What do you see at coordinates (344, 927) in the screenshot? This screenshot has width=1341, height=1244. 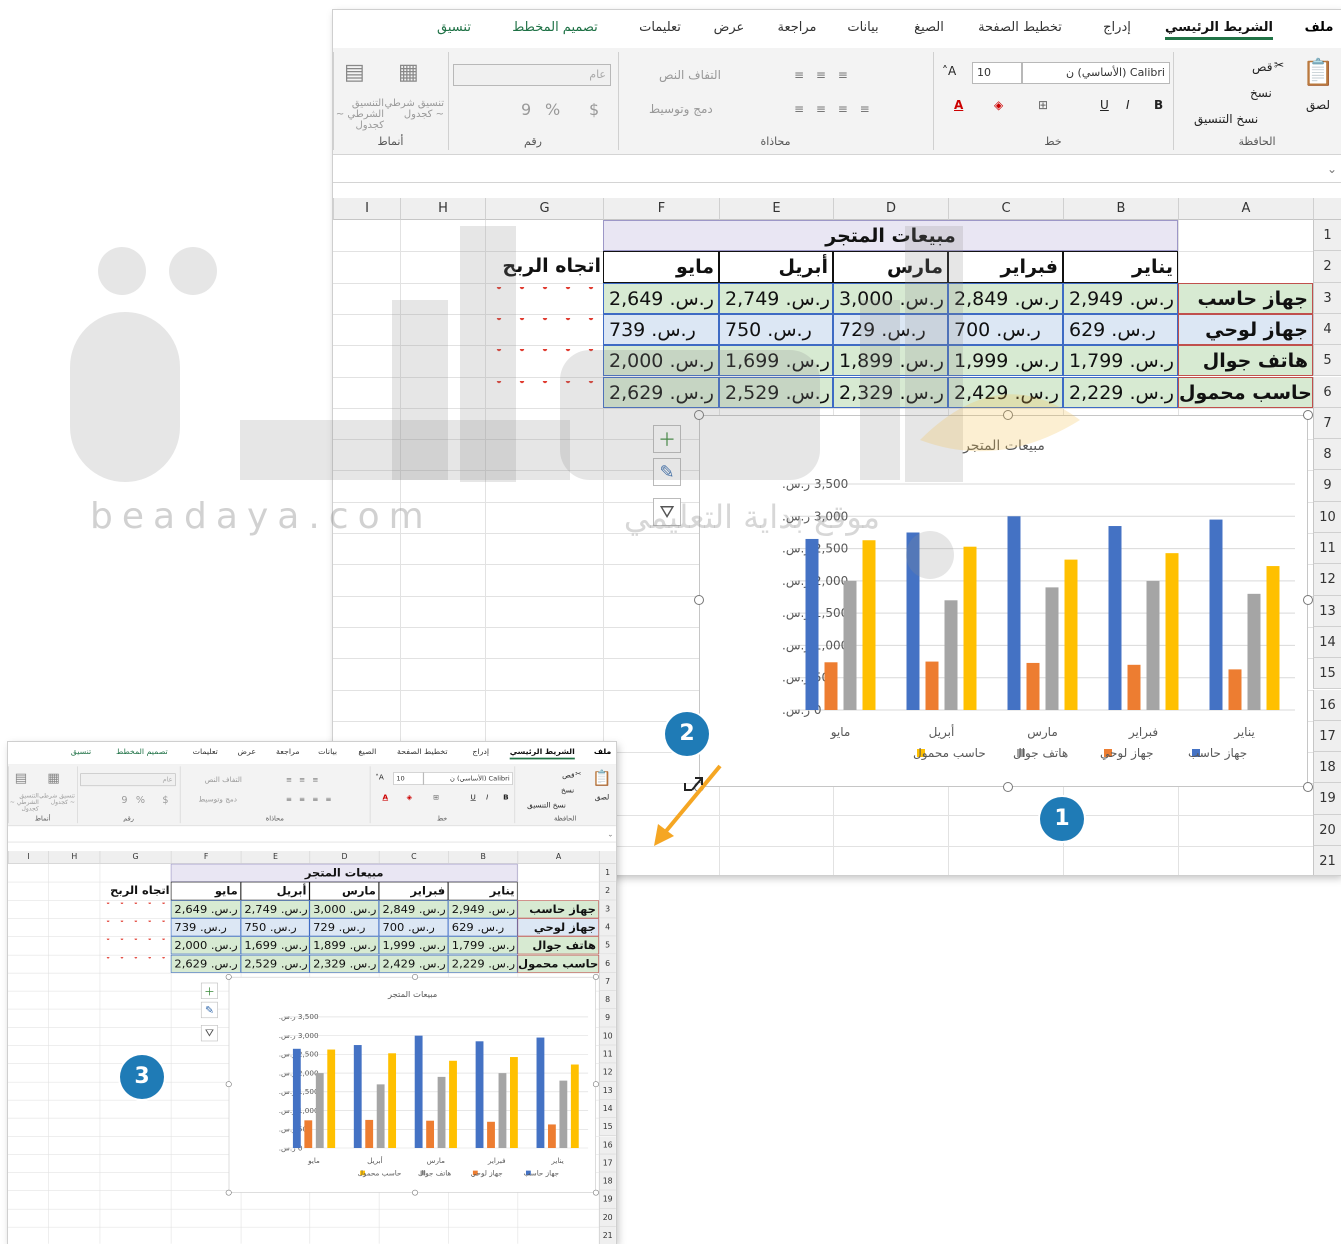 I see `sales-cell: ر.س. 729` at bounding box center [344, 927].